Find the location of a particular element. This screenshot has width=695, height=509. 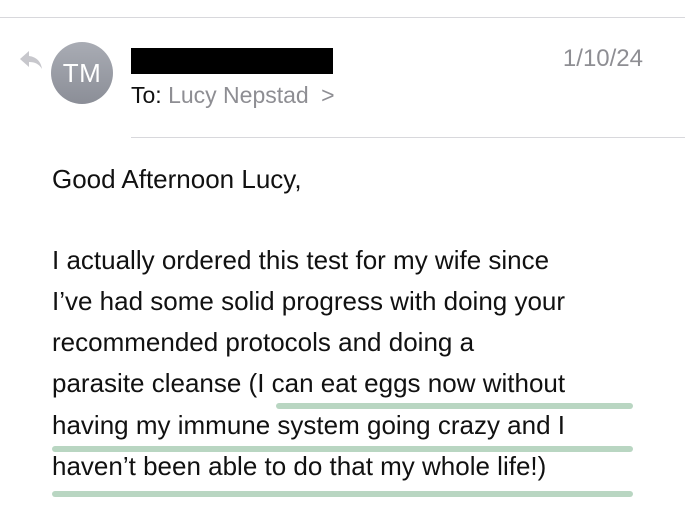

message-date: 1/10/24 is located at coordinates (602, 58).